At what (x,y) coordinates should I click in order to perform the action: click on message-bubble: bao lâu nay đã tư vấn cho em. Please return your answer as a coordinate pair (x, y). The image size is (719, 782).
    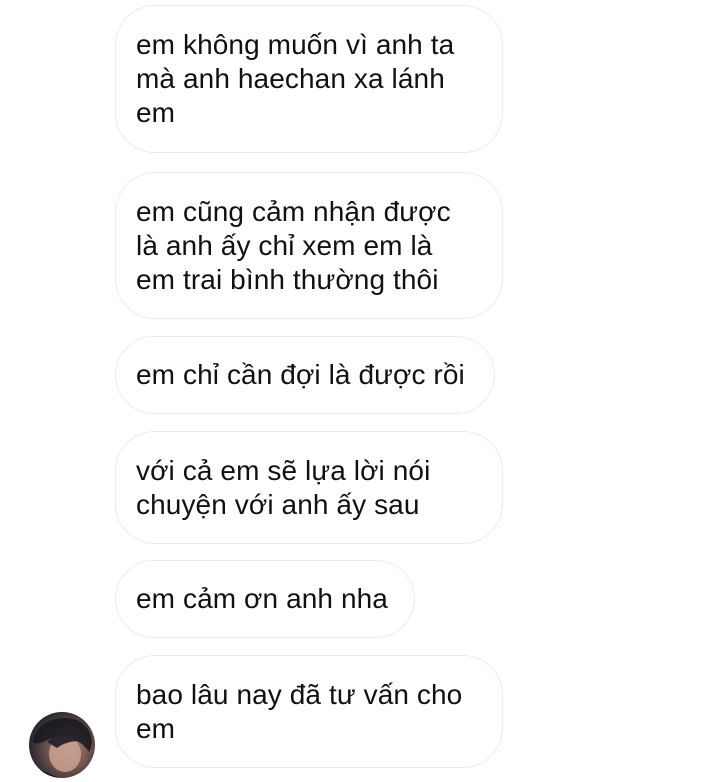
    Looking at the image, I should click on (309, 711).